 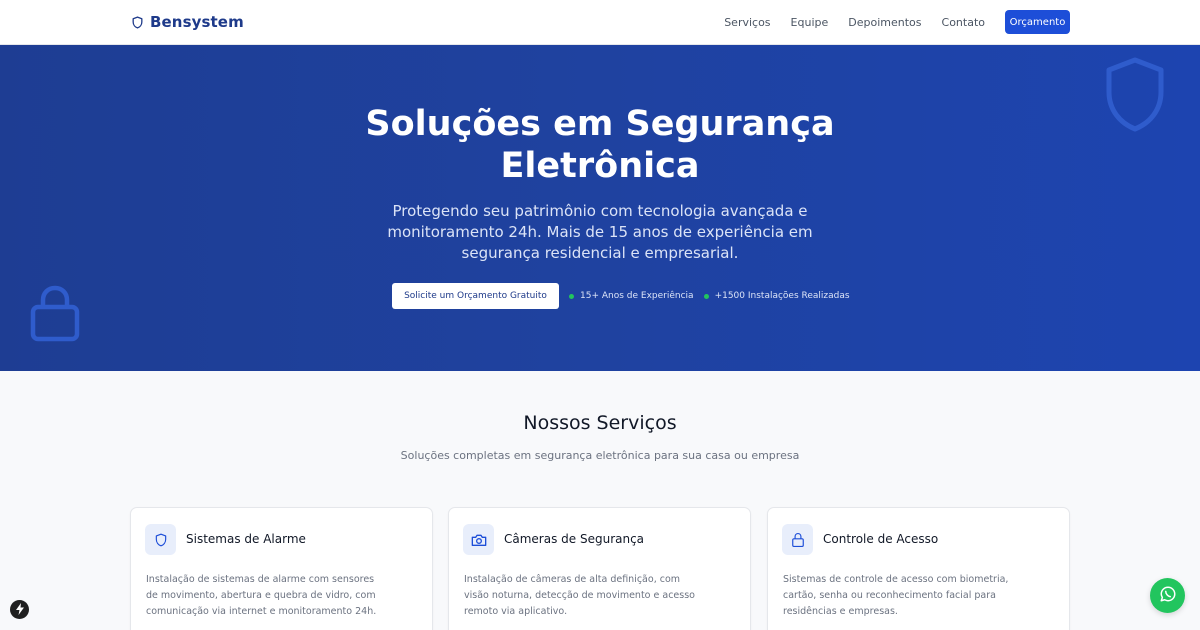 What do you see at coordinates (197, 22) in the screenshot?
I see `brand-name: Bensystem` at bounding box center [197, 22].